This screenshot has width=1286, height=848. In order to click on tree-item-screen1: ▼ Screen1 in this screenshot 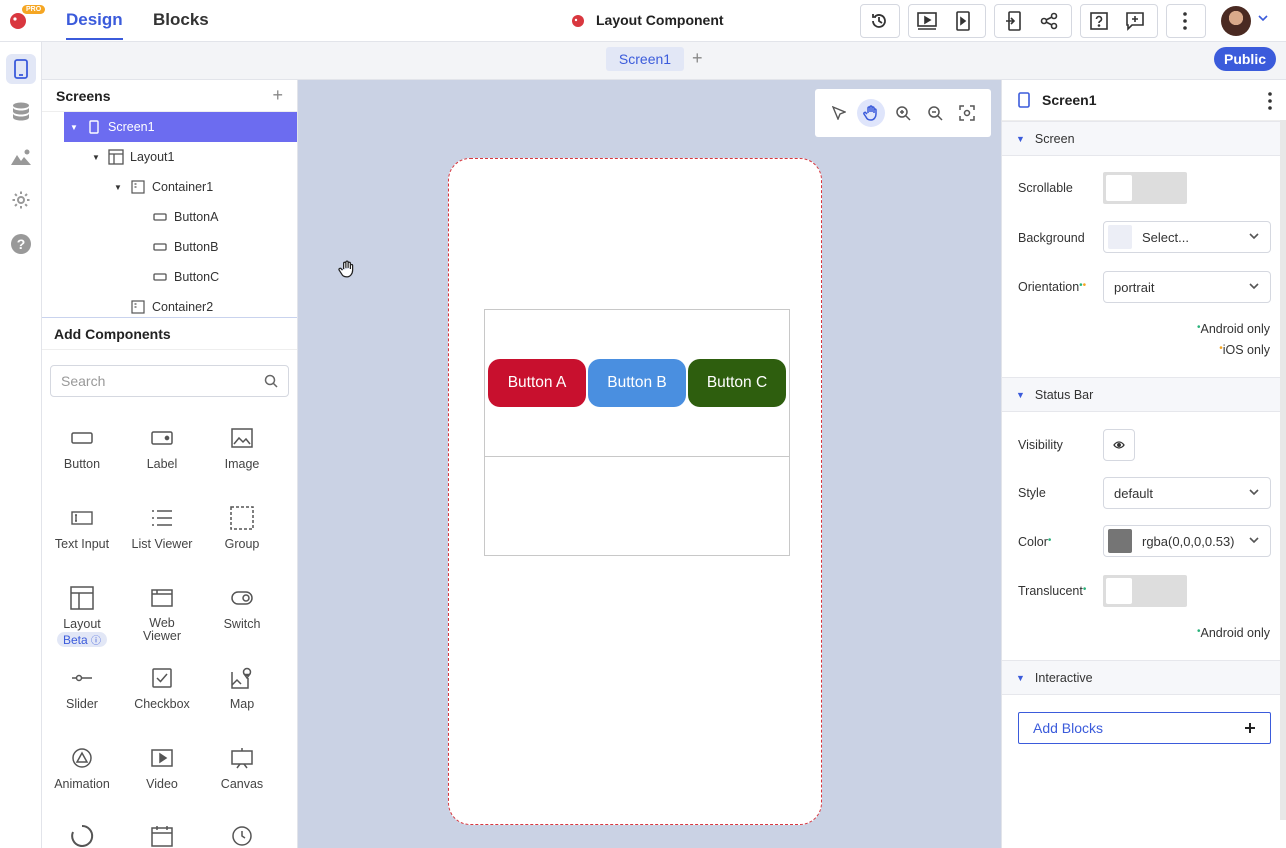, I will do `click(180, 127)`.